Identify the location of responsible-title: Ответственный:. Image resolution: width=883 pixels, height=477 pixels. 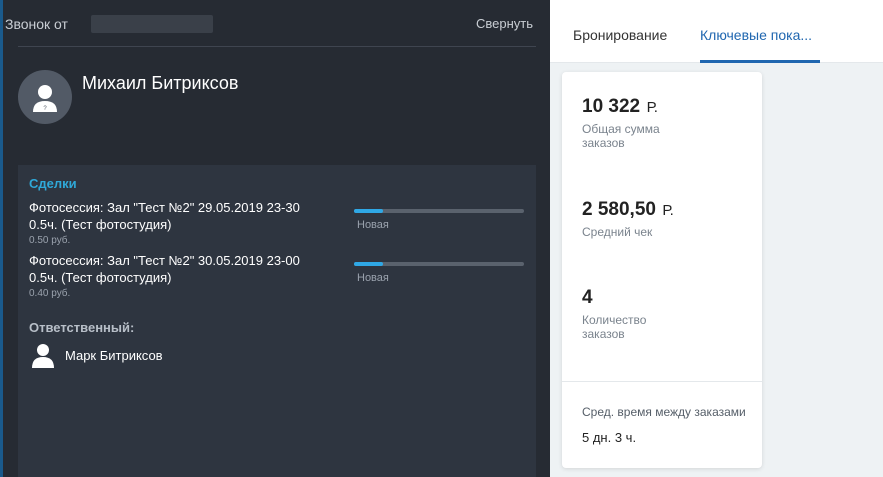
(82, 327).